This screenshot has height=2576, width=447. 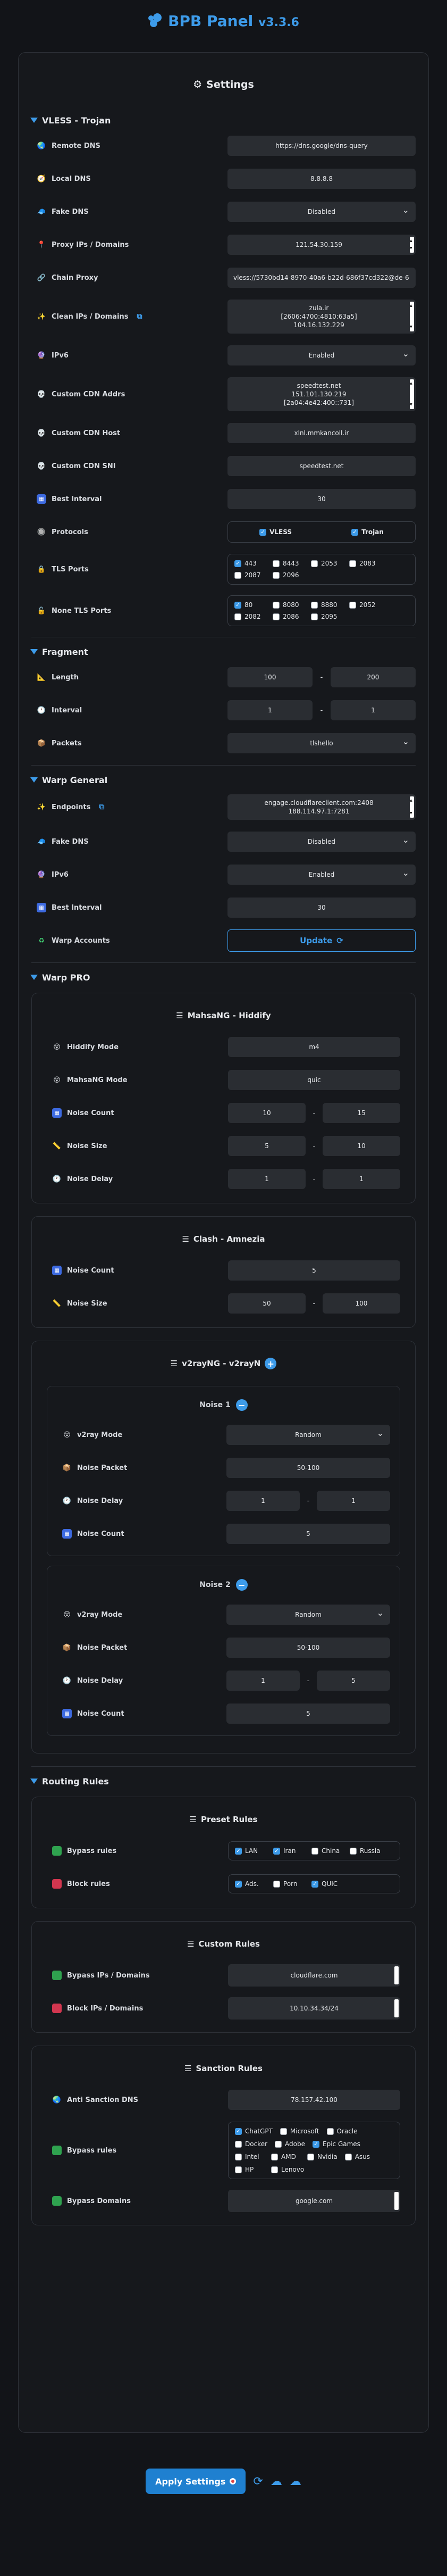 I want to click on section-warp-general: Warp General, so click(x=223, y=780).